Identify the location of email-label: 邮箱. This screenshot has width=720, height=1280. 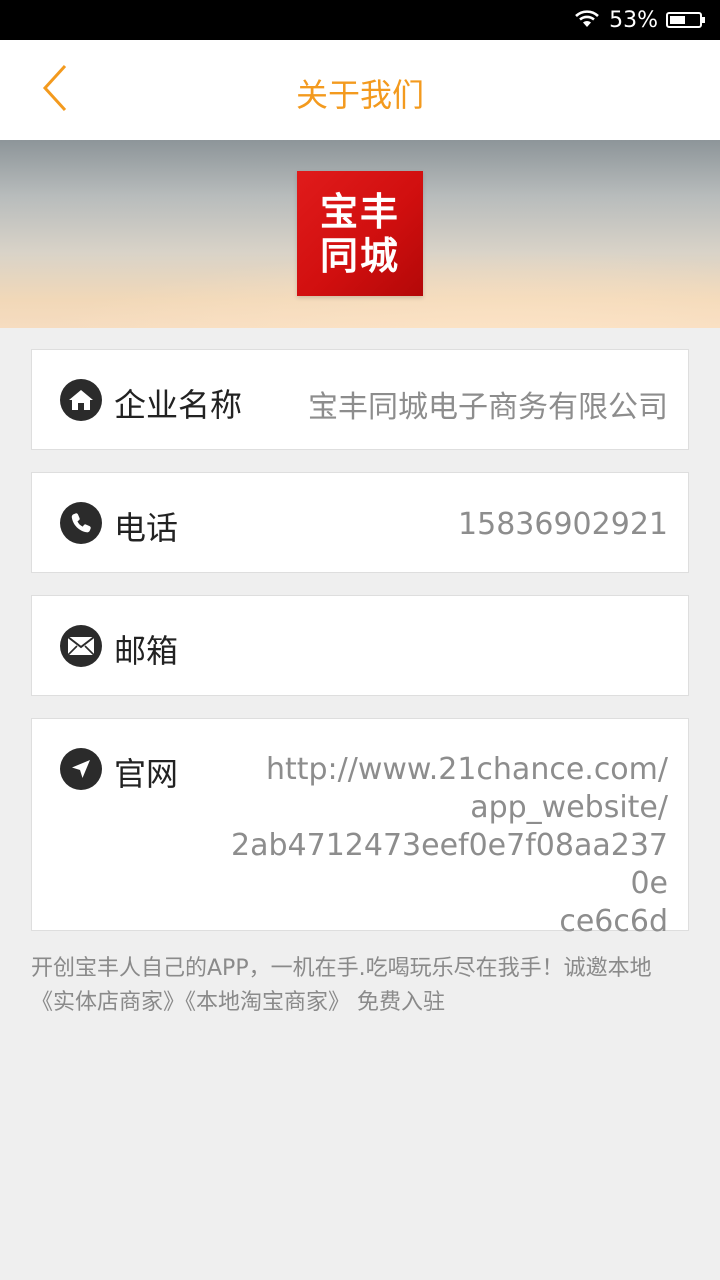
(146, 651).